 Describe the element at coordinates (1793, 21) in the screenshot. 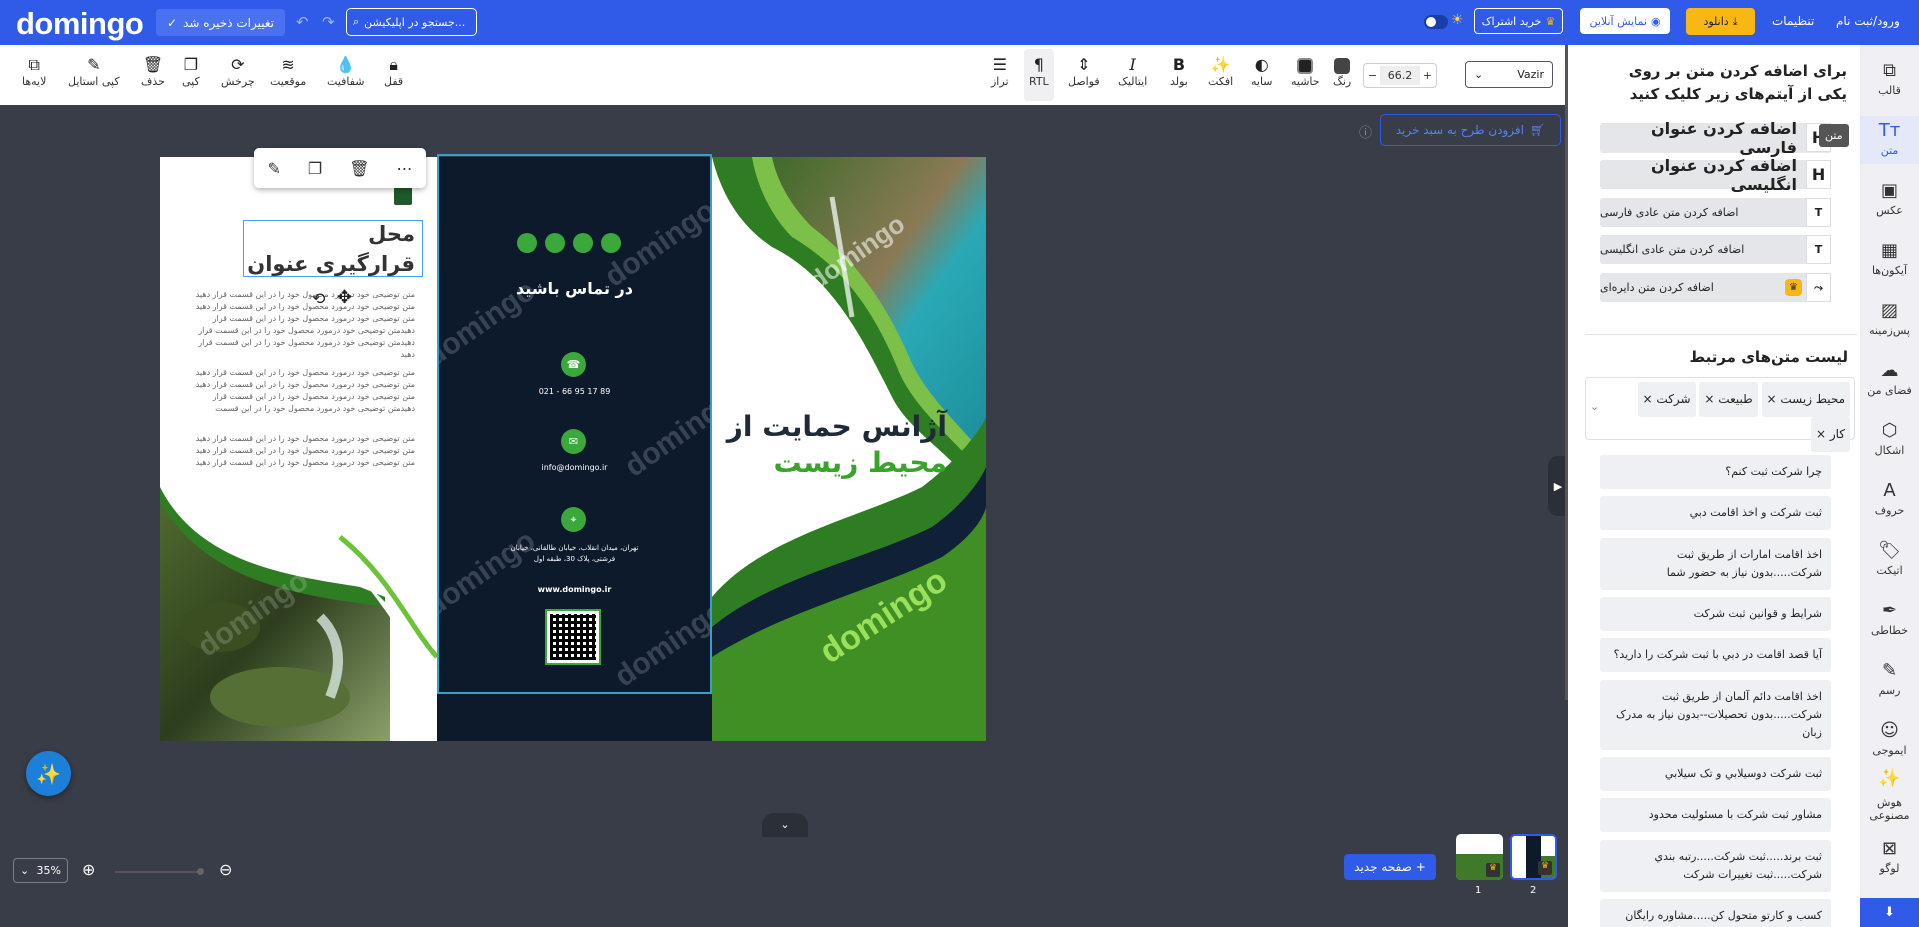

I see `settings-link: تنظیمات` at that location.